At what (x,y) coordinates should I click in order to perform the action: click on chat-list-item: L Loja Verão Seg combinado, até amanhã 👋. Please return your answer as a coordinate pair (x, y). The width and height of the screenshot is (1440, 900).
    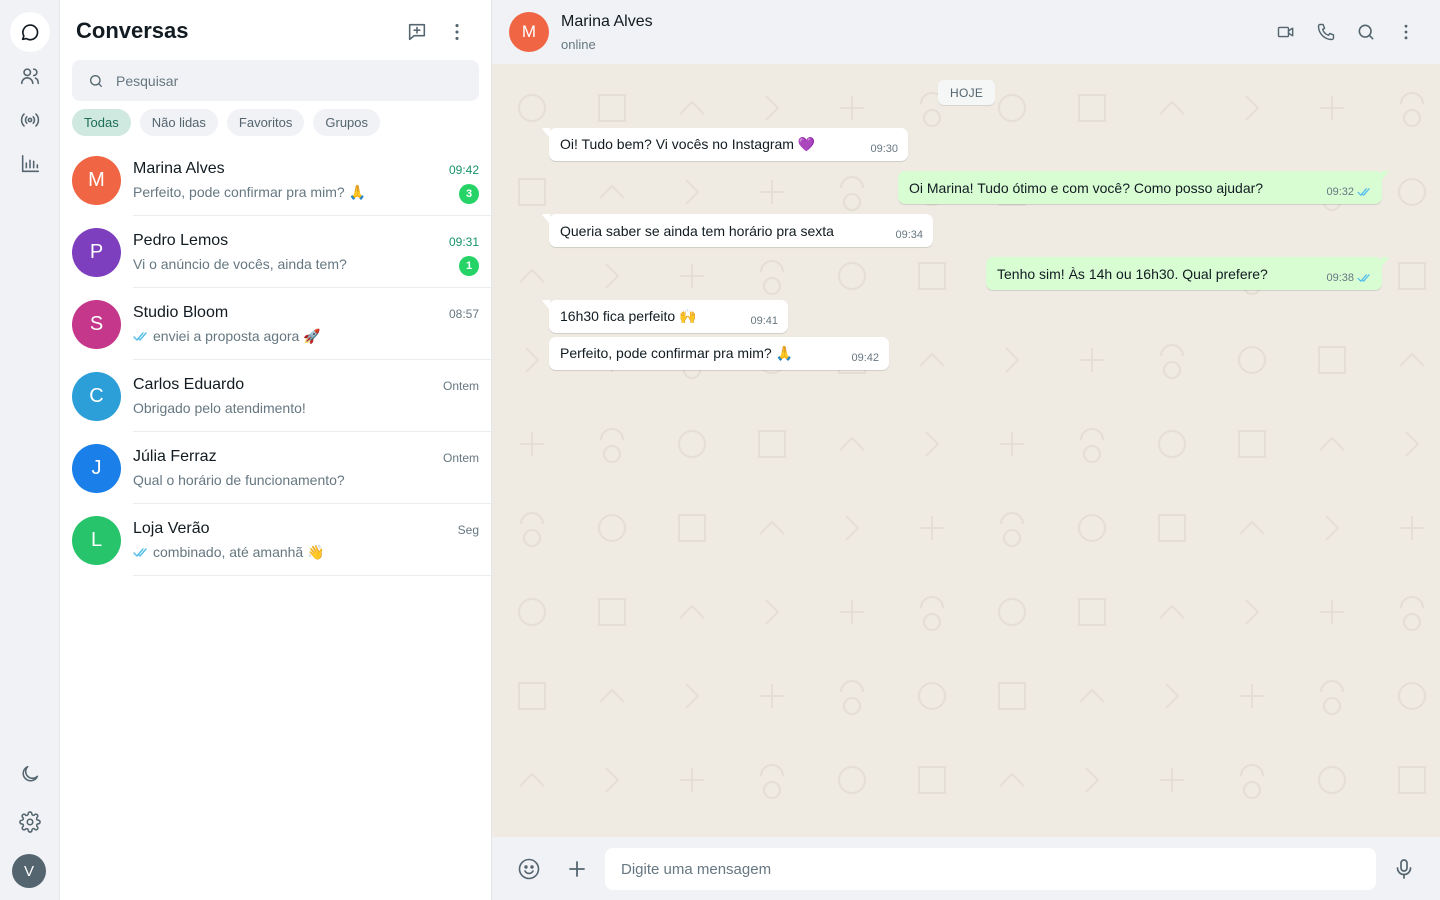
    Looking at the image, I should click on (275, 540).